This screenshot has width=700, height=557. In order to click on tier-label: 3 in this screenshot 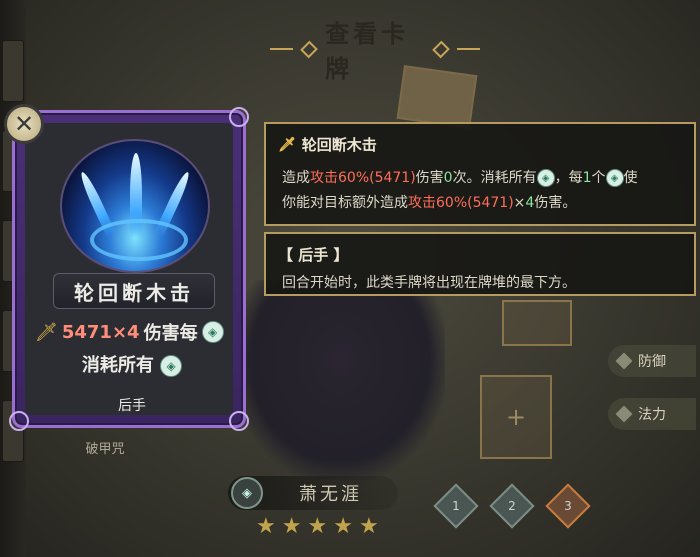, I will do `click(568, 506)`.